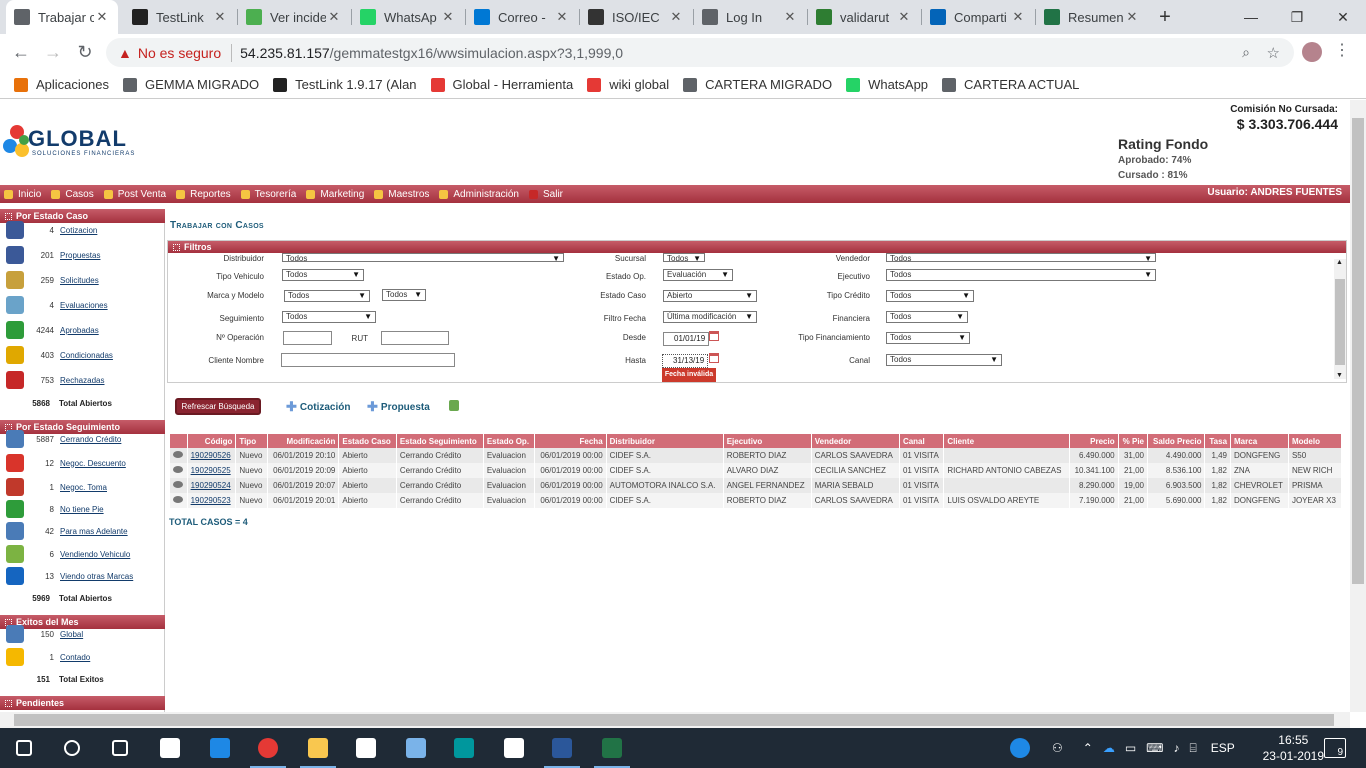 The width and height of the screenshot is (1366, 768). Describe the element at coordinates (134, 194) in the screenshot. I see `menu-item-postventa: Post Venta` at that location.